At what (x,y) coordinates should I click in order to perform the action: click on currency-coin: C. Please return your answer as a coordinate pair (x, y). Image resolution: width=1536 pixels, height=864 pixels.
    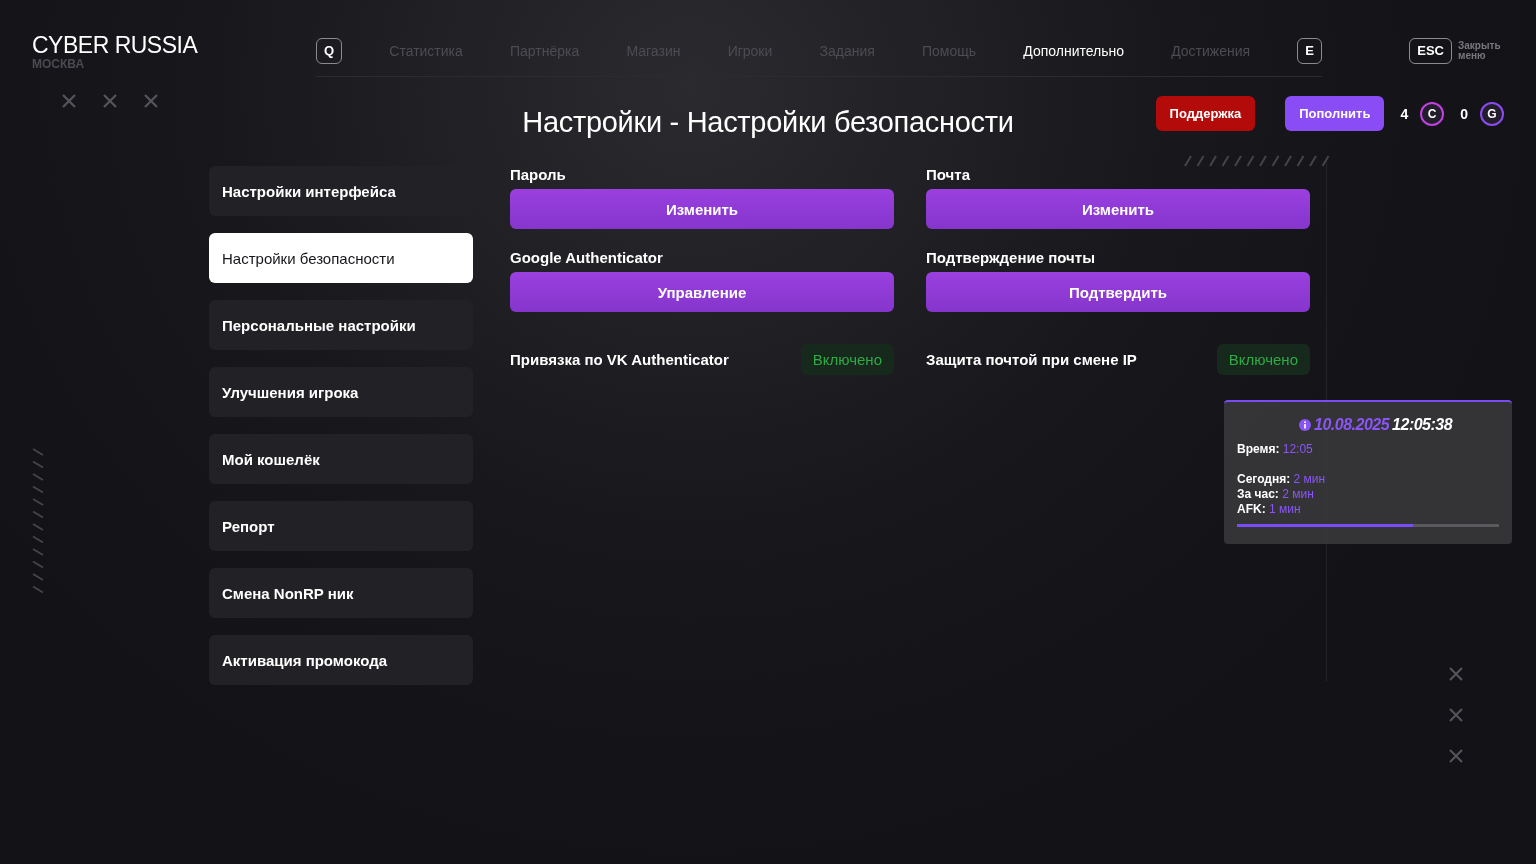
    Looking at the image, I should click on (1432, 113).